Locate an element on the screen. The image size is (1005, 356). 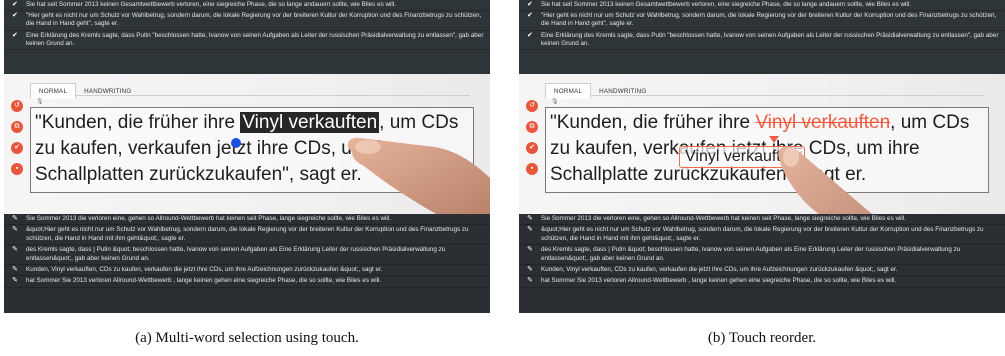
figure-caption-a: (a) Multi-word selection using touch. is located at coordinates (247, 338).